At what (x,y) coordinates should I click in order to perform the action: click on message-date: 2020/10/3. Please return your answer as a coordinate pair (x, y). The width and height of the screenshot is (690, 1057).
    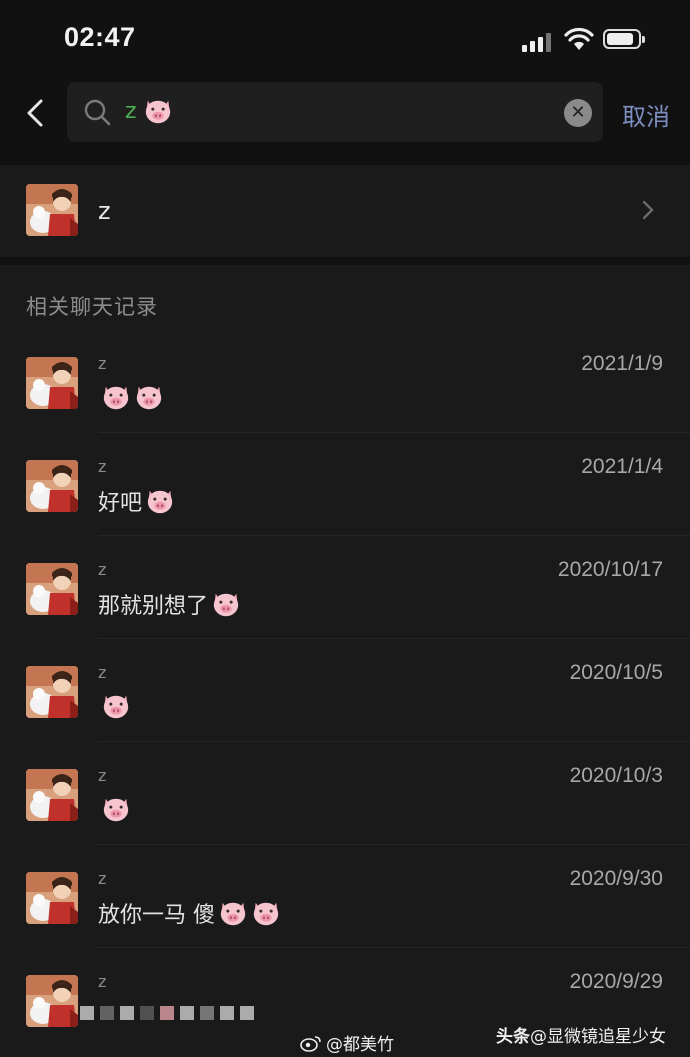
    Looking at the image, I should click on (616, 775).